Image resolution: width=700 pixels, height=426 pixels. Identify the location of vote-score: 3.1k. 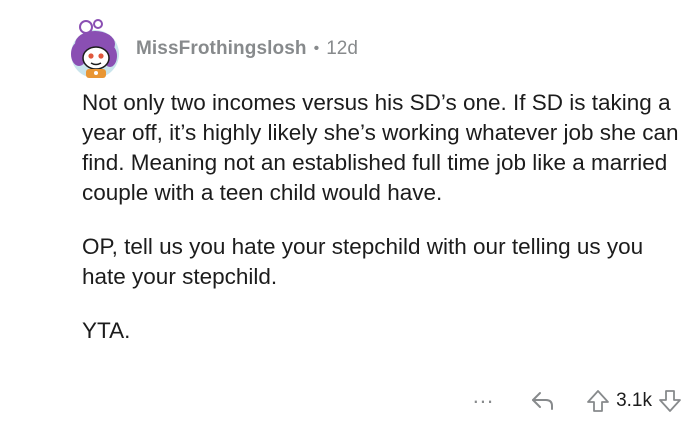
(634, 400).